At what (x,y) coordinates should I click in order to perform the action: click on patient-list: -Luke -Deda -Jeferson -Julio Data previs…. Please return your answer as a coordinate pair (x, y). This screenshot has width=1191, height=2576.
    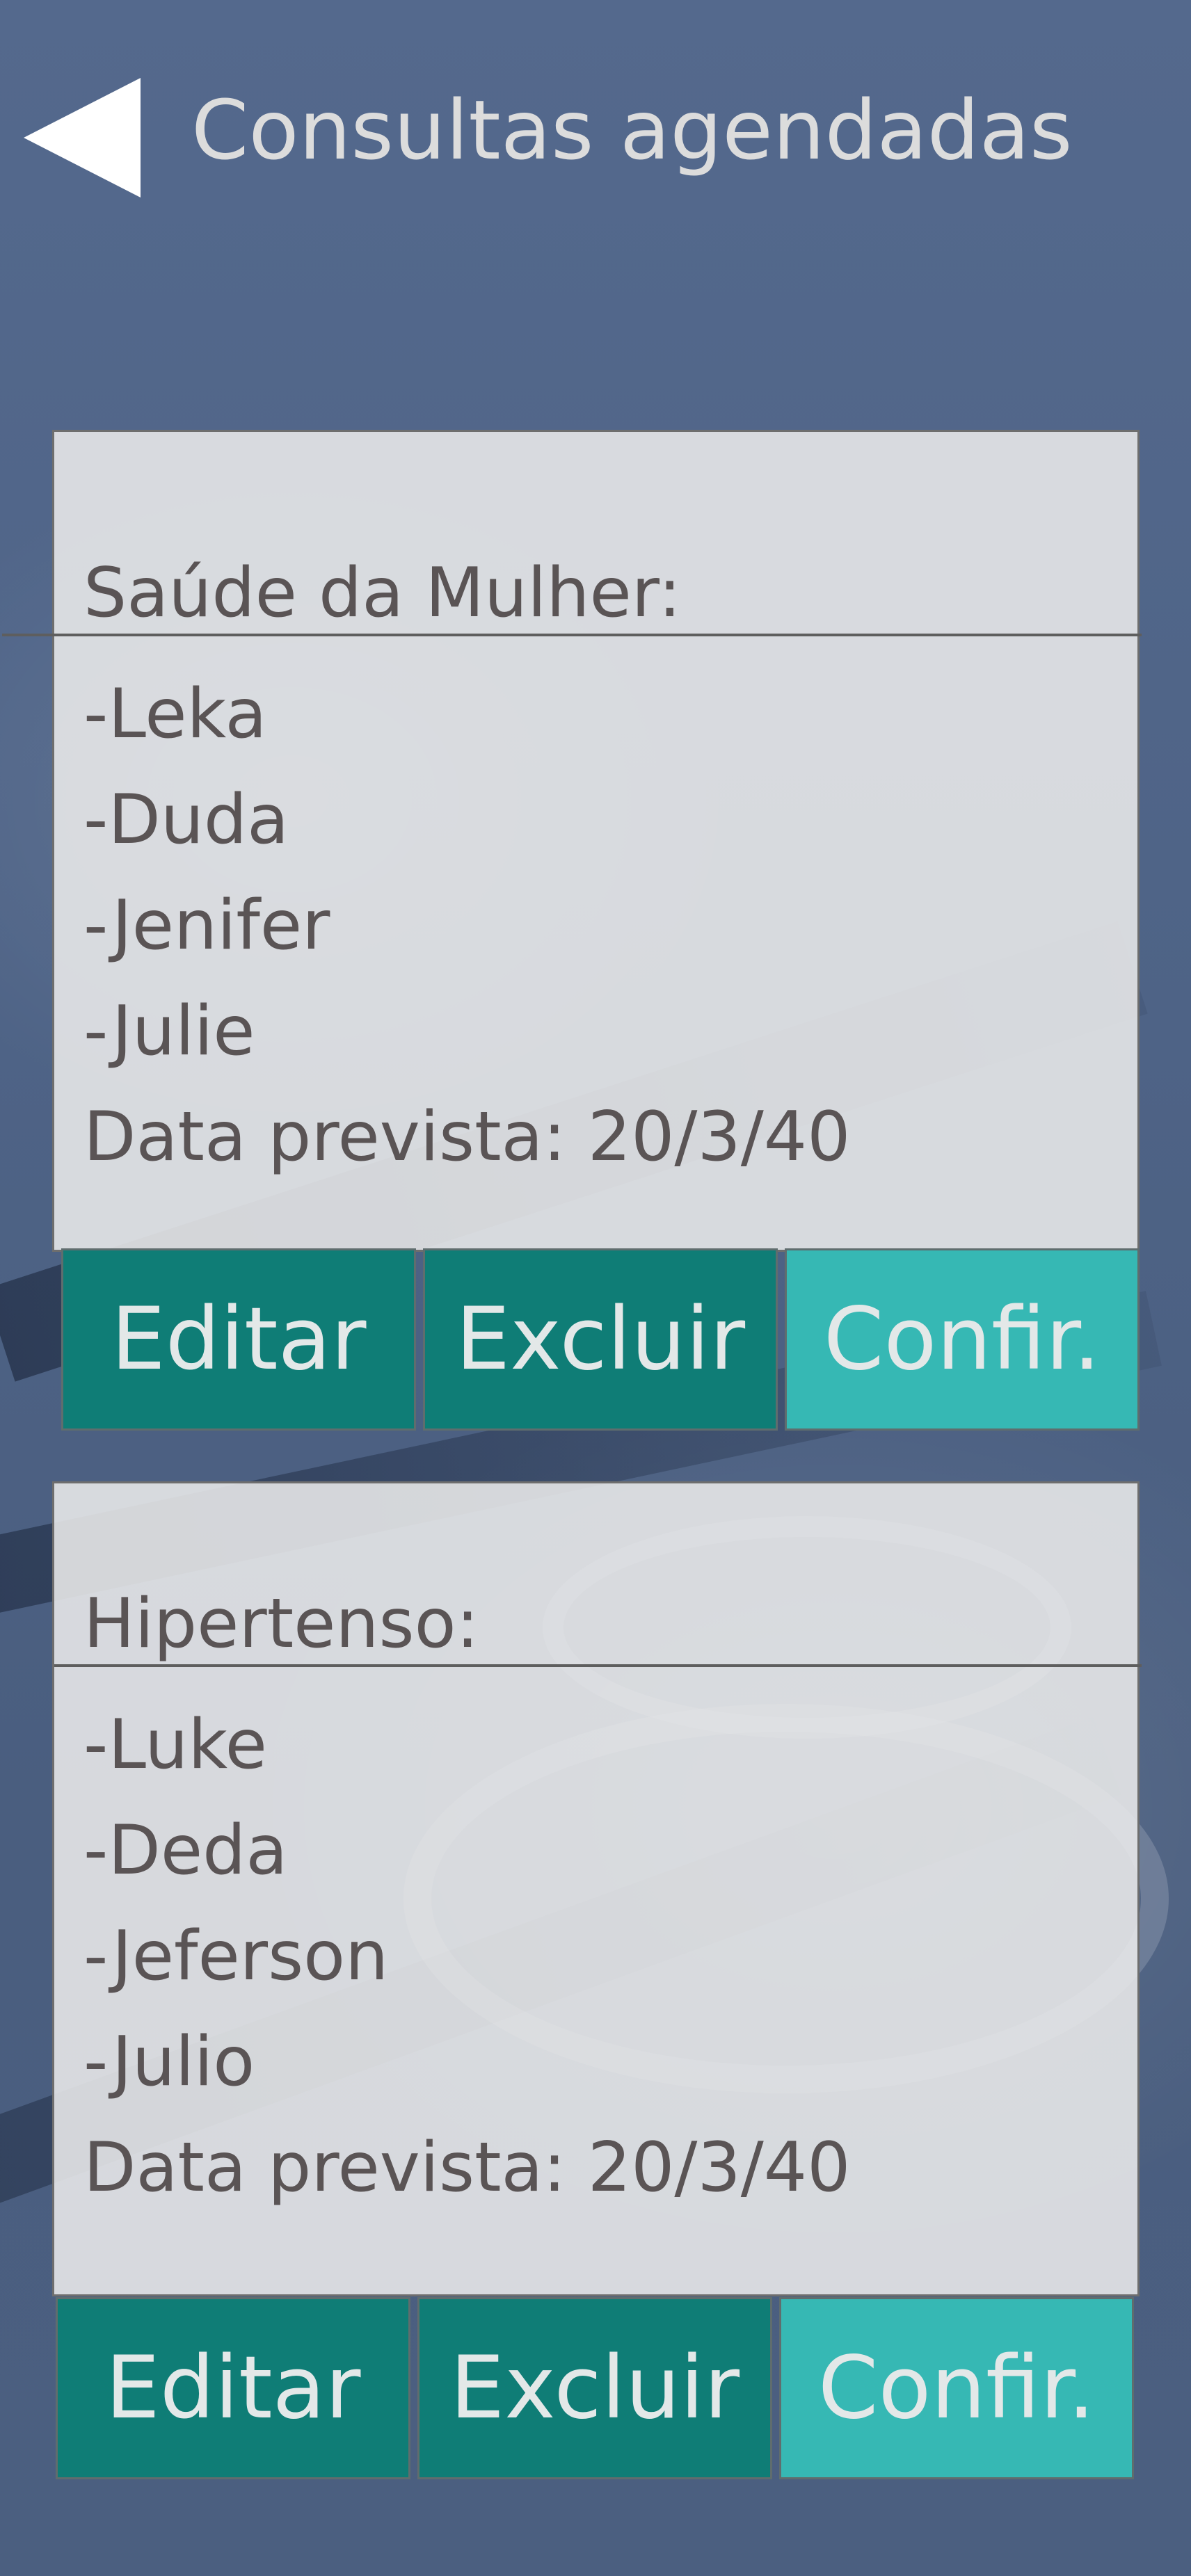
    Looking at the image, I should click on (467, 1957).